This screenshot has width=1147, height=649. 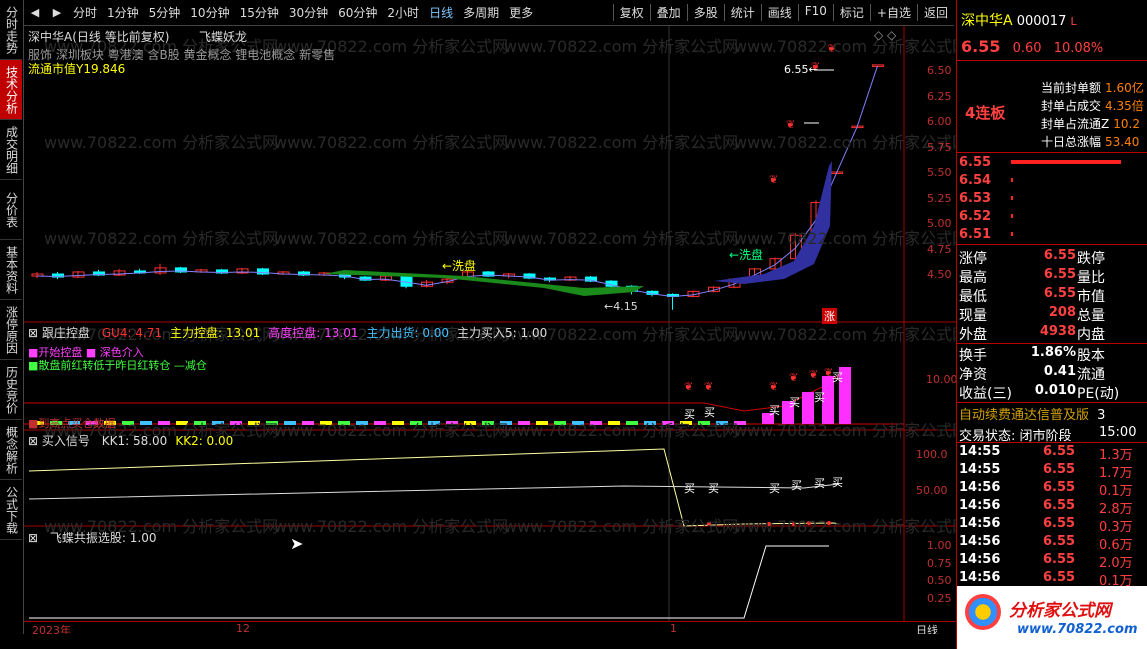 What do you see at coordinates (1053, 234) in the screenshot?
I see `order-row: 6.51` at bounding box center [1053, 234].